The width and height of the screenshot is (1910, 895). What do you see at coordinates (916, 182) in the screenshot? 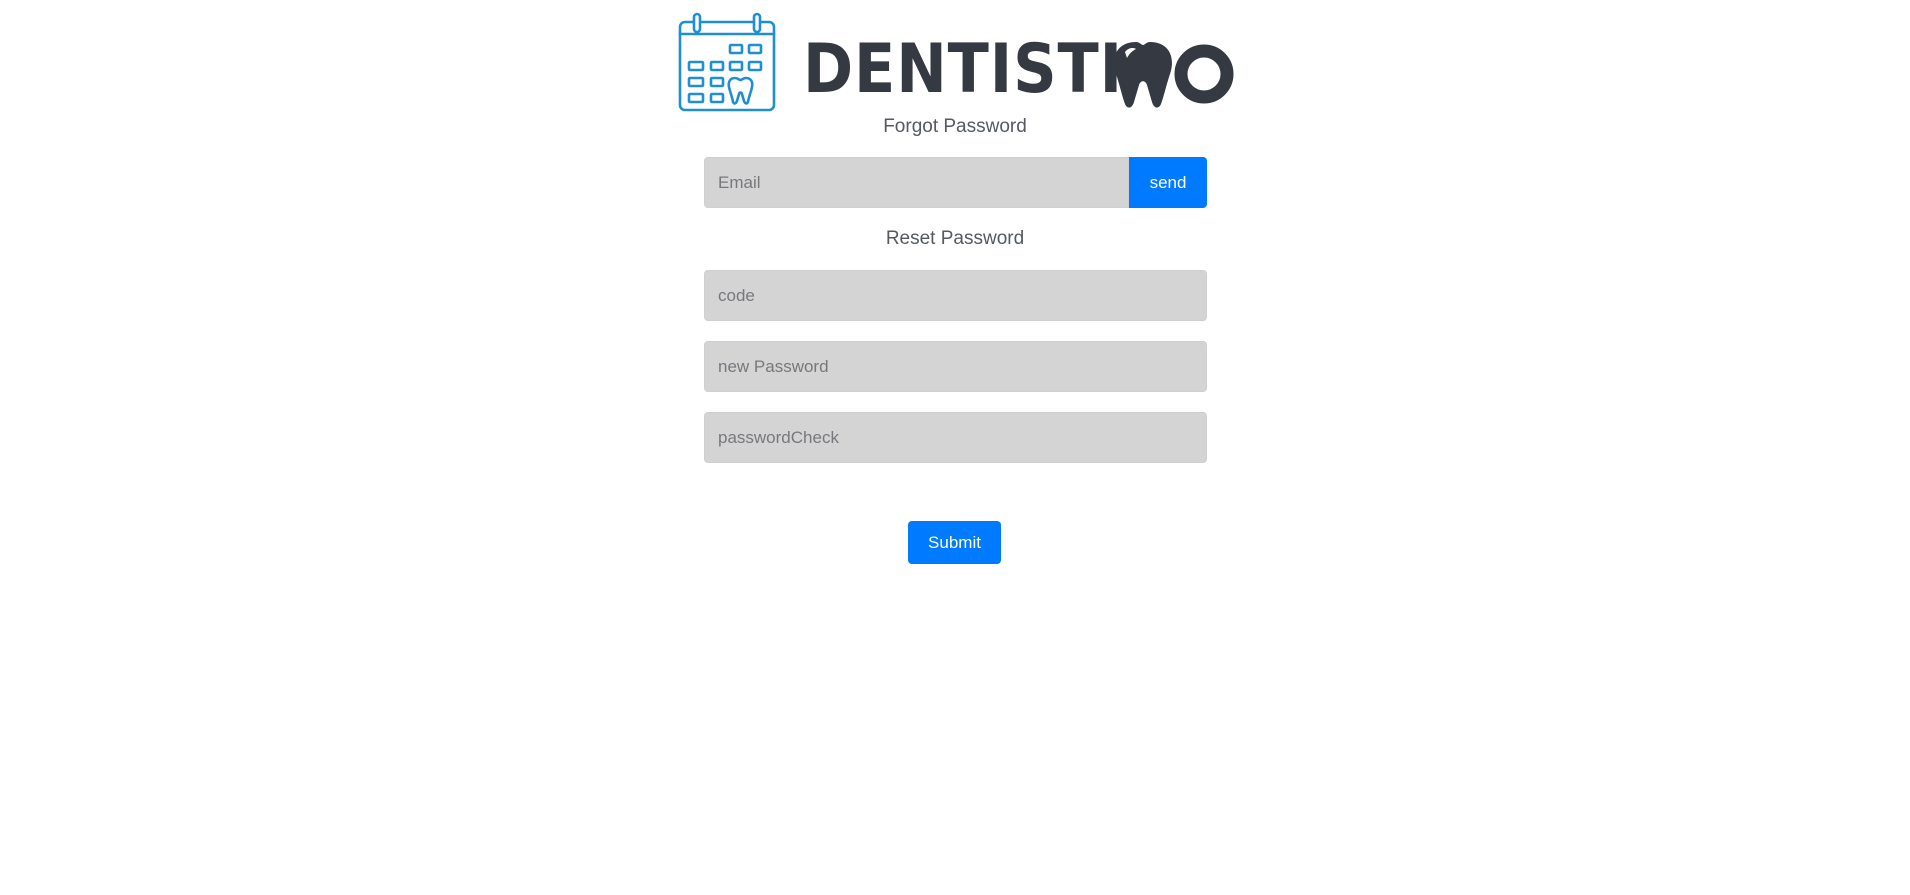
I see `email-input` at bounding box center [916, 182].